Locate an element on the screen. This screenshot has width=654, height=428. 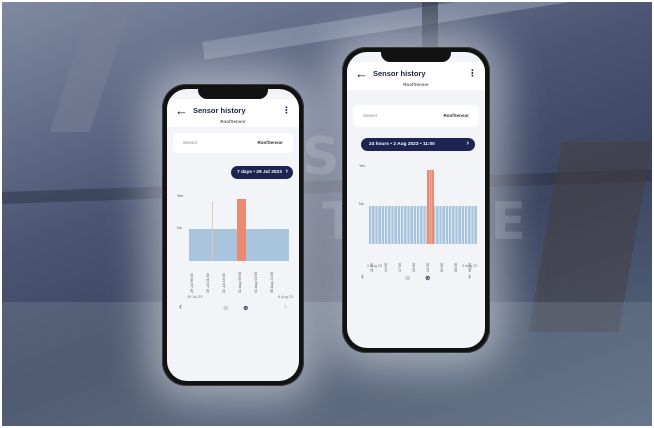
x-label: 02:00 is located at coordinates (442, 267).